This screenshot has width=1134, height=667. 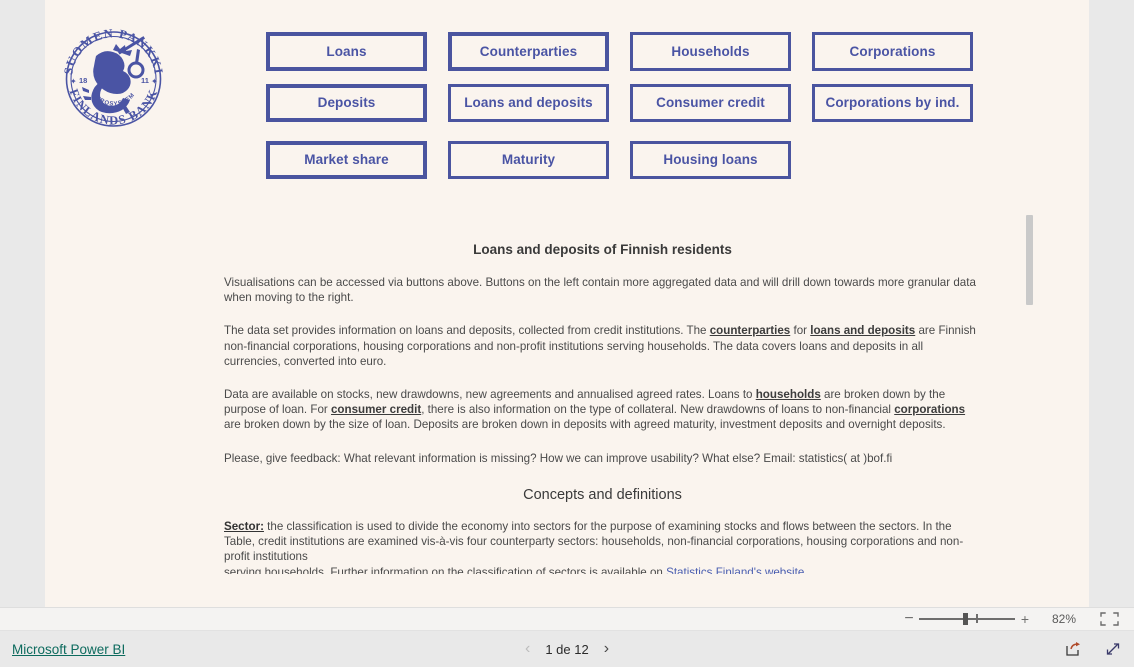 What do you see at coordinates (788, 394) in the screenshot?
I see `link-households: households` at bounding box center [788, 394].